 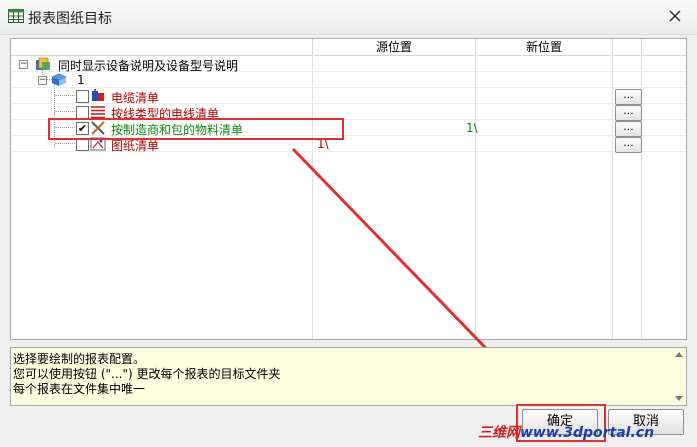 What do you see at coordinates (679, 398) in the screenshot?
I see `scroll-down-icon` at bounding box center [679, 398].